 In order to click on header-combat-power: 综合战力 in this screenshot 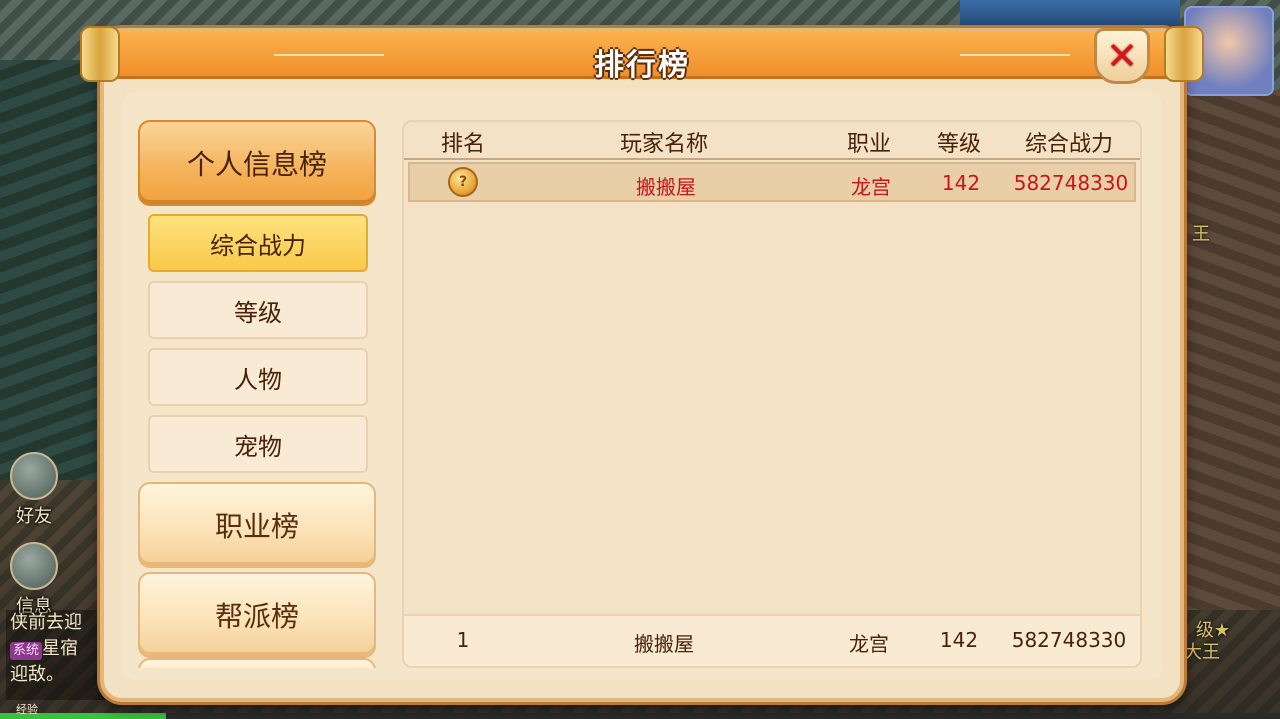, I will do `click(1068, 144)`.